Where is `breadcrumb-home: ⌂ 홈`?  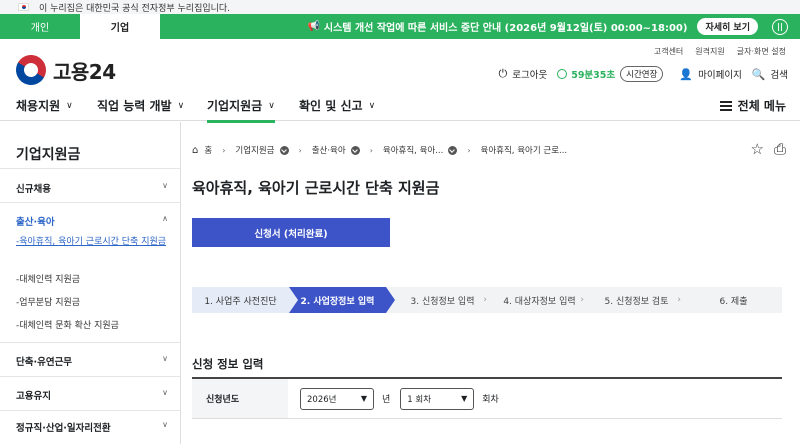 breadcrumb-home: ⌂ 홈 is located at coordinates (202, 150).